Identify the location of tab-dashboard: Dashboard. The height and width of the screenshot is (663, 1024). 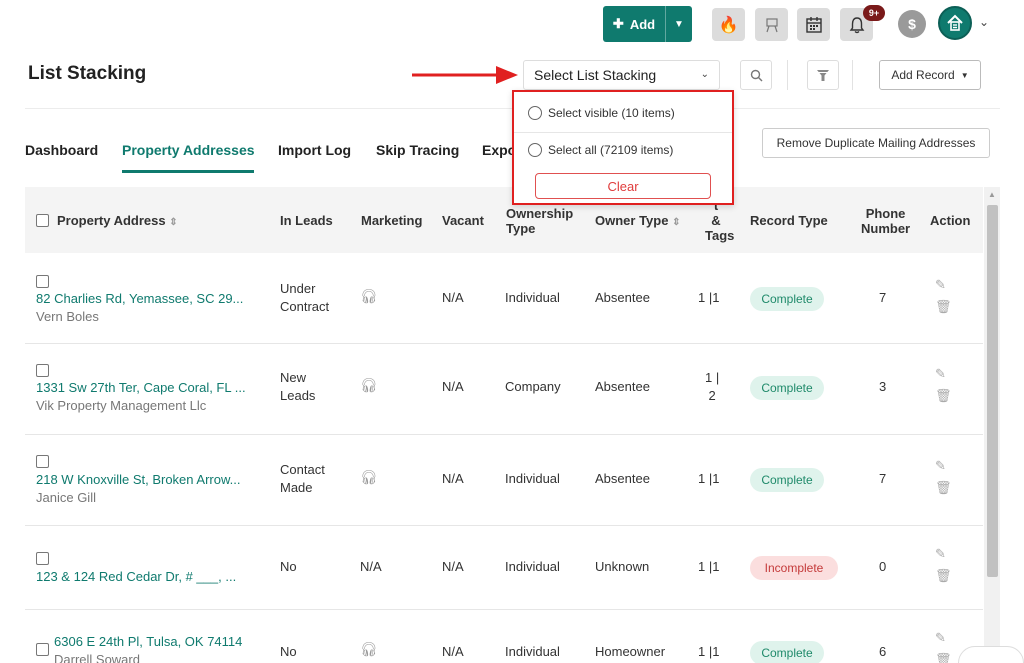
(61, 150).